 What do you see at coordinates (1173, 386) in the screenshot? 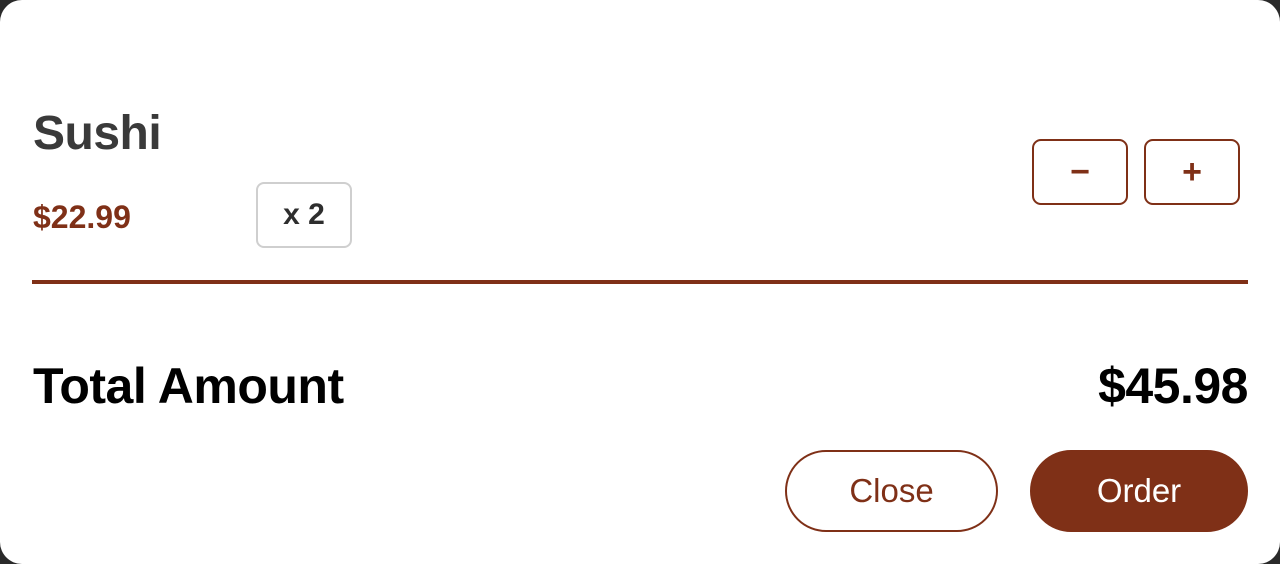
I see `total-amount-value: $45.98` at bounding box center [1173, 386].